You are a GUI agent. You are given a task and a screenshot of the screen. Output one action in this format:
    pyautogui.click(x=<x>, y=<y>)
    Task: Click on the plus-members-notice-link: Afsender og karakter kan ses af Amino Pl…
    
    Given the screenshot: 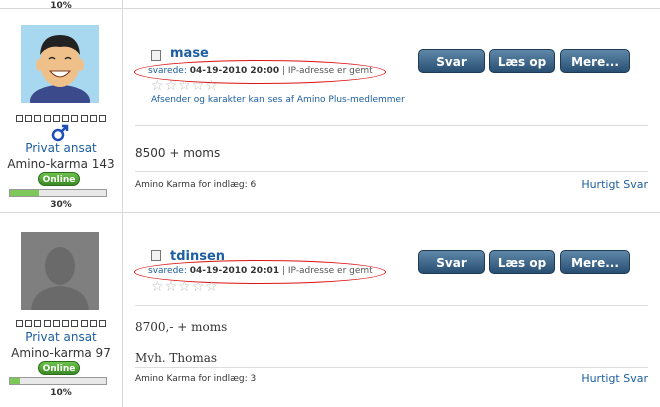 What is the action you would take?
    pyautogui.click(x=278, y=100)
    